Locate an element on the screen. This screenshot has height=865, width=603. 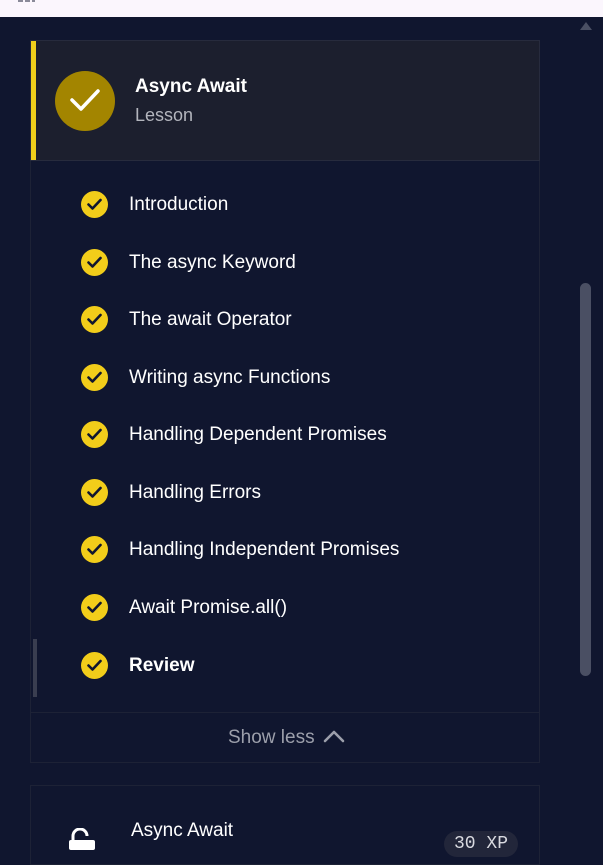
list-item-dependent-promises: Handling Dependent Promises is located at coordinates (285, 435).